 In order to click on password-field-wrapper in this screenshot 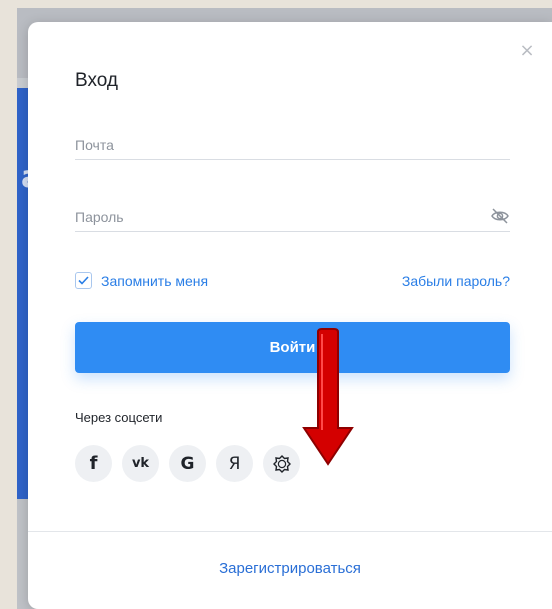, I will do `click(292, 217)`.